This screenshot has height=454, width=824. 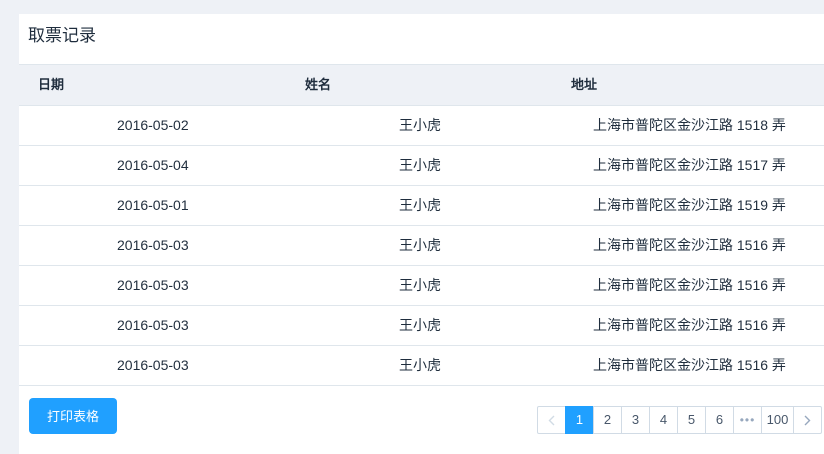 What do you see at coordinates (73, 416) in the screenshot?
I see `print-table-button: 打印表格` at bounding box center [73, 416].